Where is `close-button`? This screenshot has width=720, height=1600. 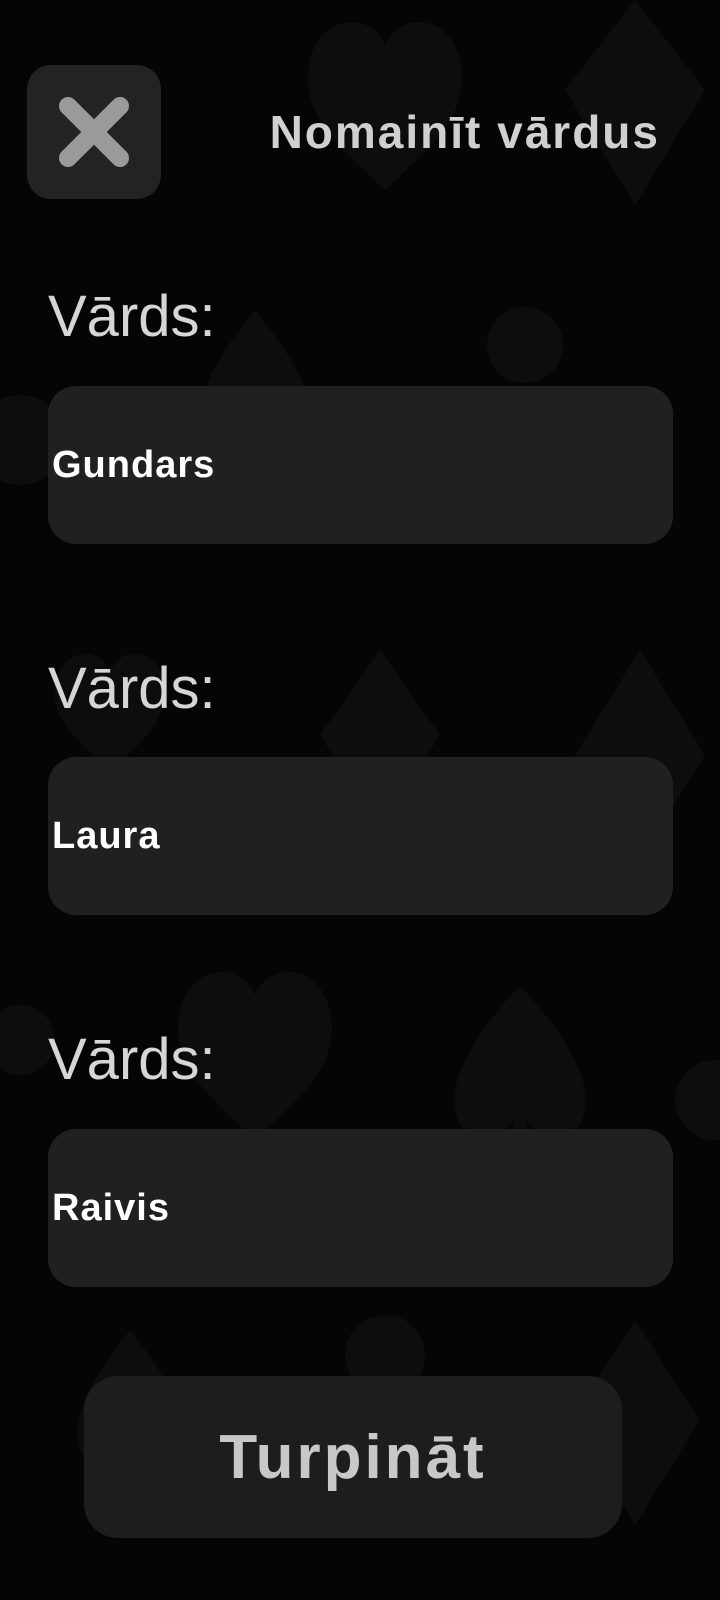 close-button is located at coordinates (94, 132).